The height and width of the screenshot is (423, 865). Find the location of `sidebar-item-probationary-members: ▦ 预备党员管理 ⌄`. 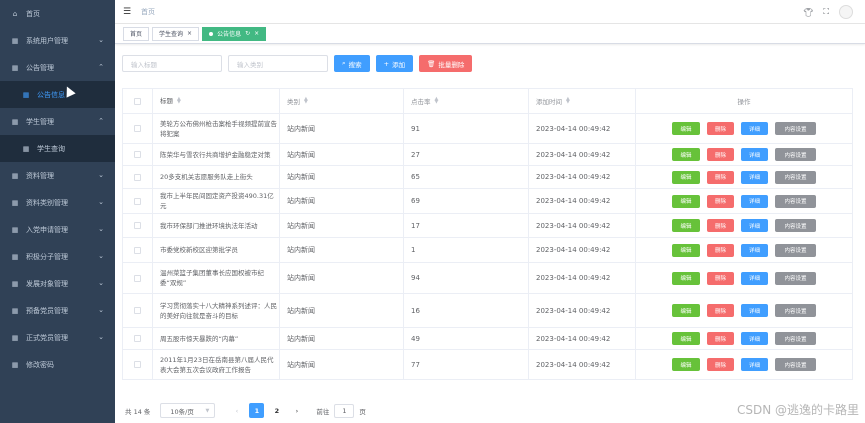

sidebar-item-probationary-members: ▦ 预备党员管理 ⌄ is located at coordinates (57, 310).